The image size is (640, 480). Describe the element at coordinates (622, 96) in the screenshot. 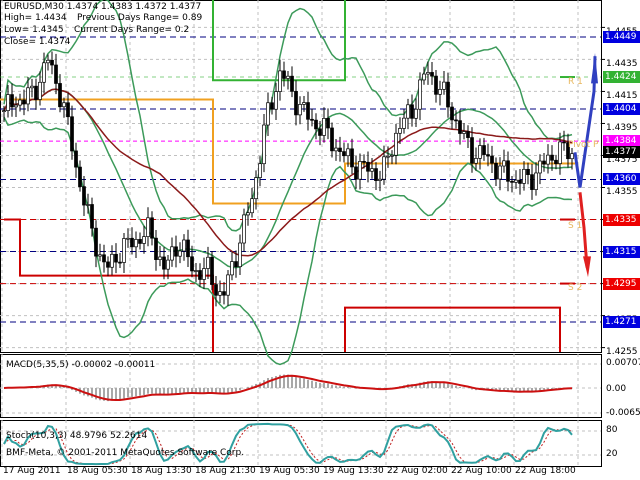

I see `price-tick: 1.4415` at that location.